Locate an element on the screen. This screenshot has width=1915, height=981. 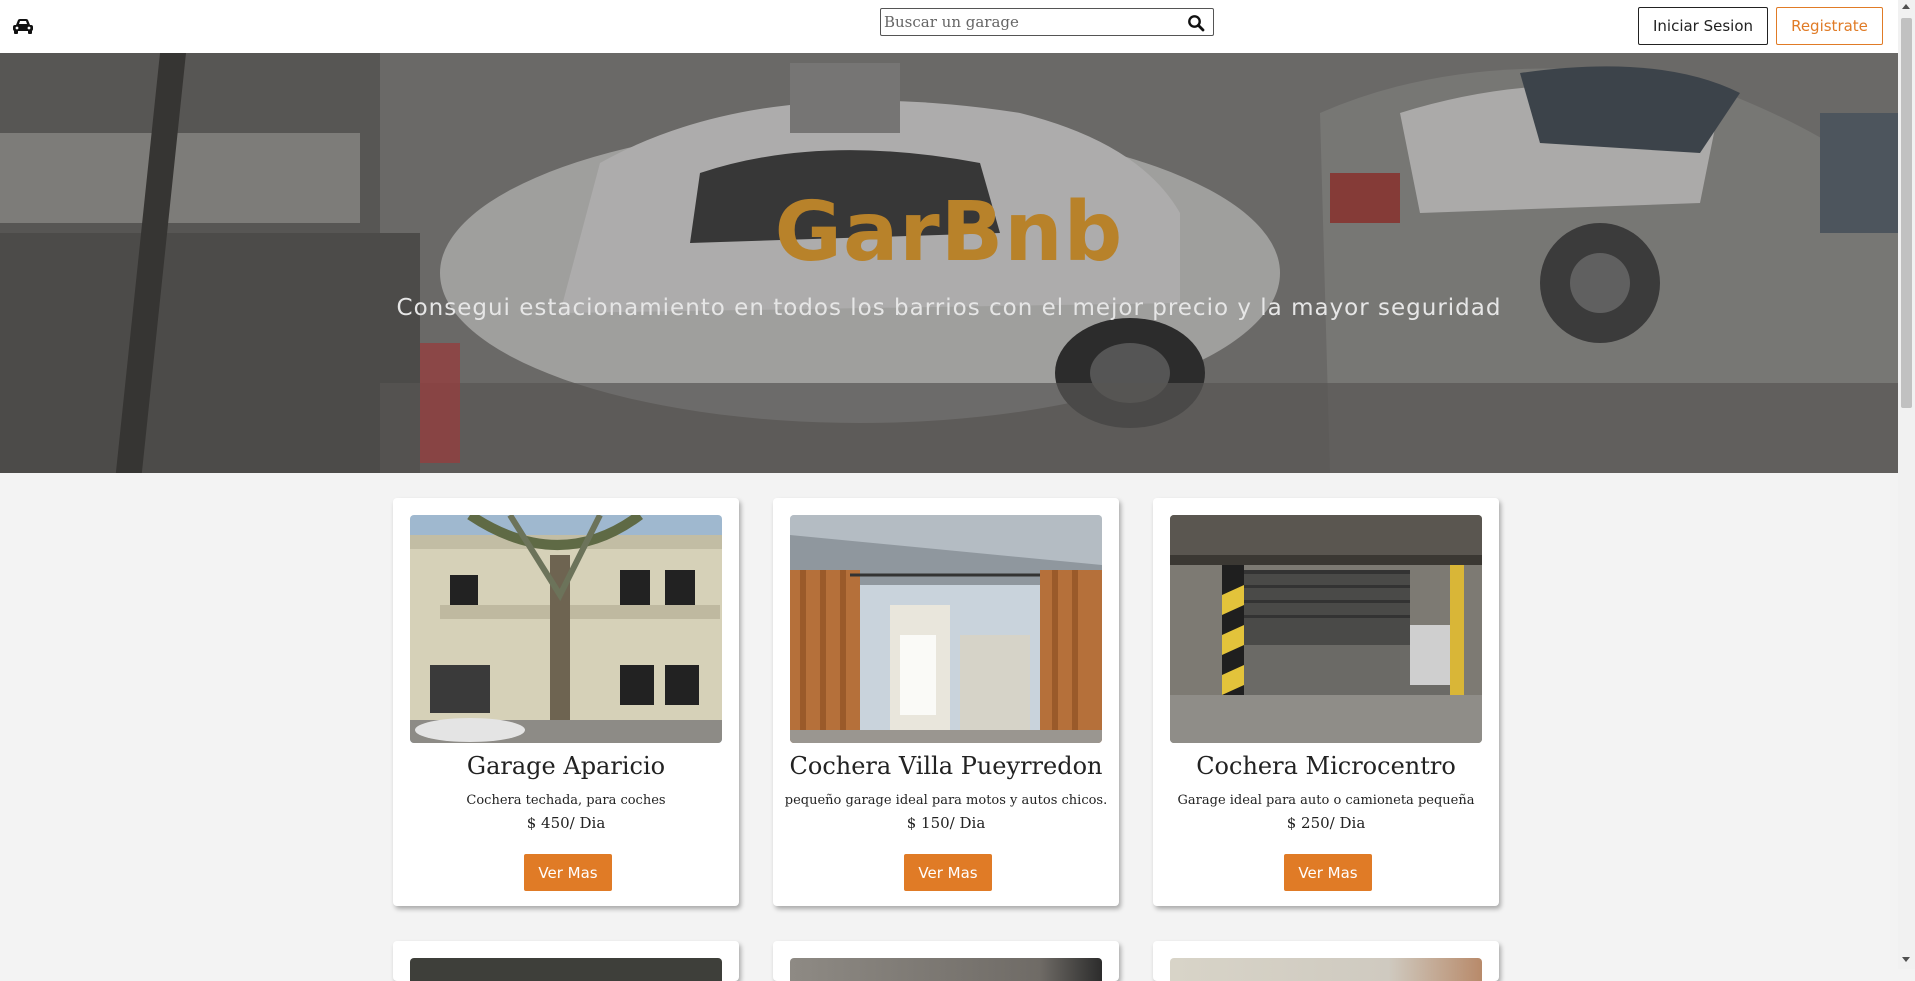
scrollbar-thumb is located at coordinates (1906, 213).